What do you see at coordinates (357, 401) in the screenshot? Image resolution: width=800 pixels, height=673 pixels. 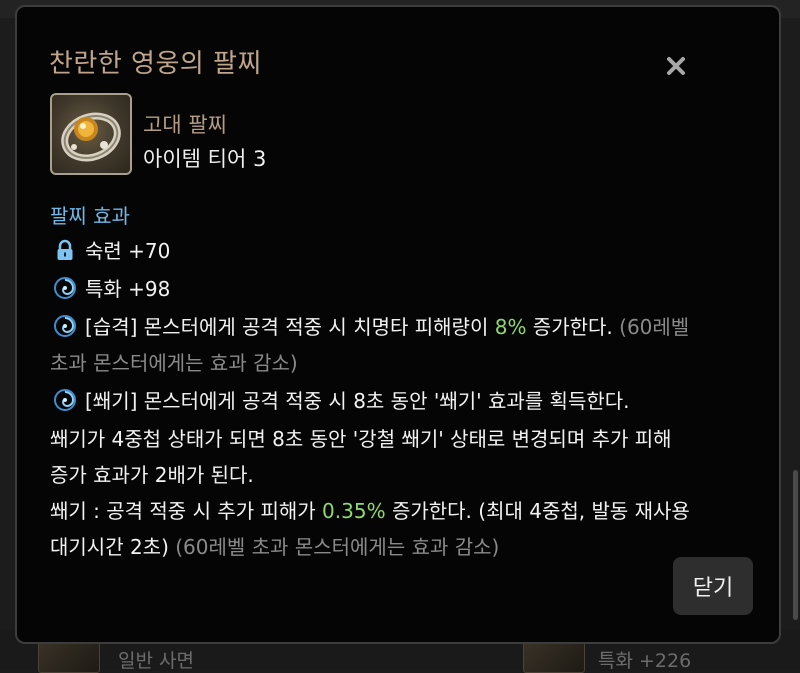 I see `effect-text: [쐐기] 몬스터에게 공격 적중 시 8초 동안 '쐐기' 효과를 획득한다.` at bounding box center [357, 401].